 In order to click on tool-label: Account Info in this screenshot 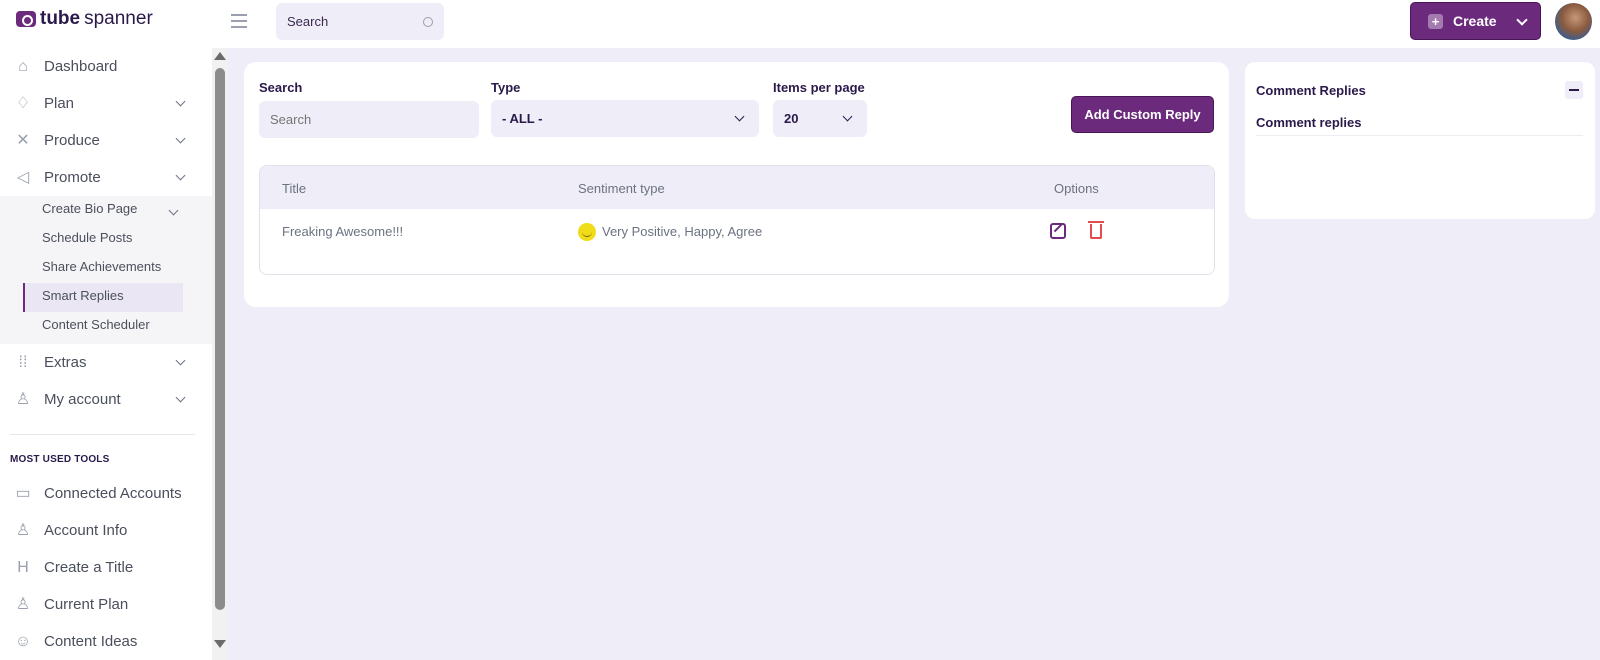, I will do `click(86, 530)`.